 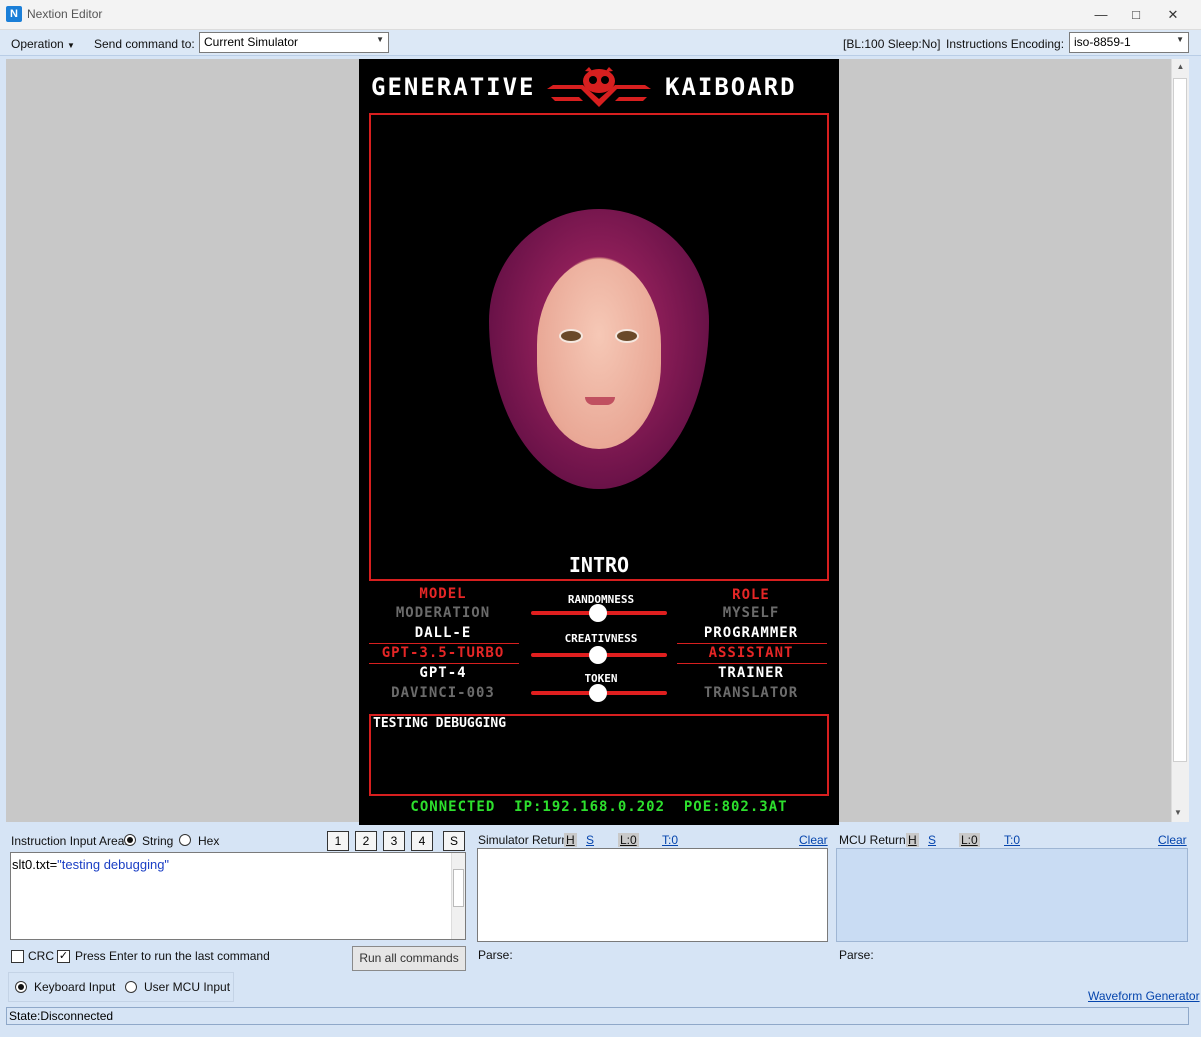 I want to click on title-bar, so click(x=600, y=15).